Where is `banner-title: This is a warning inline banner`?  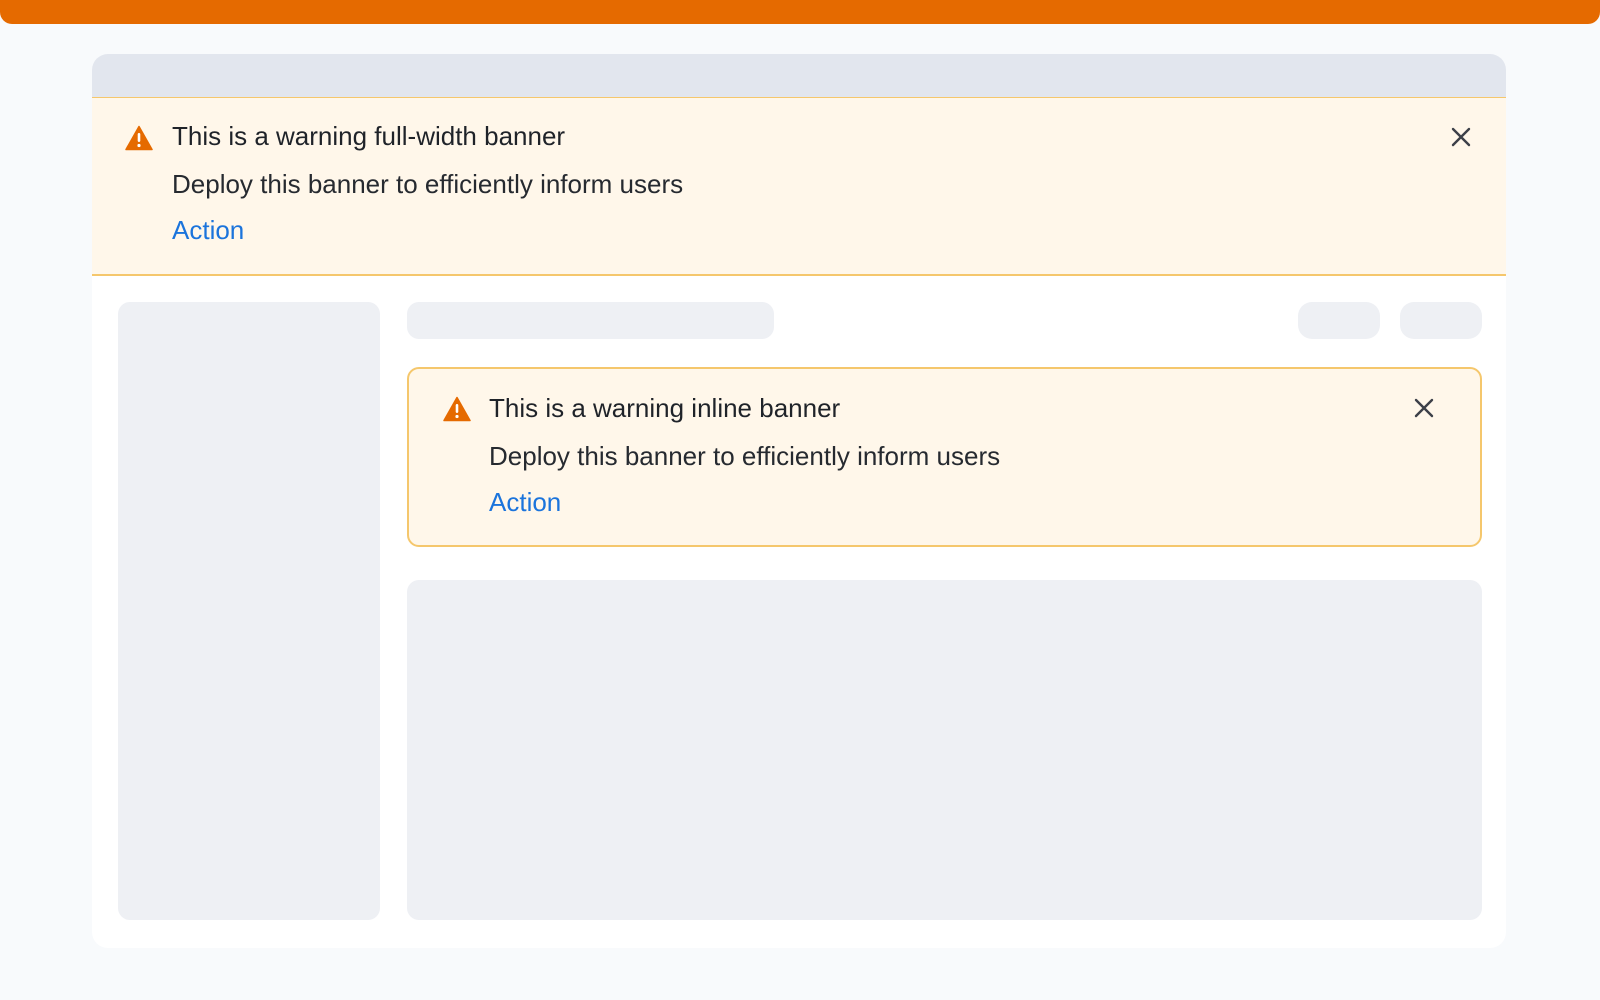 banner-title: This is a warning inline banner is located at coordinates (665, 408).